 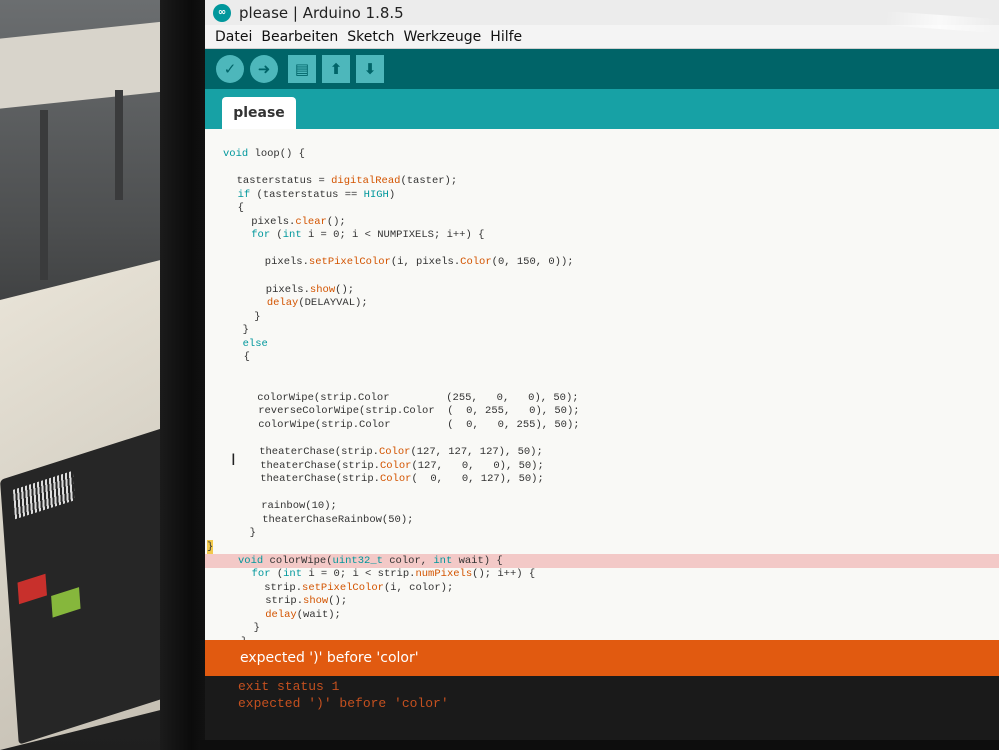 I want to click on arduino-infinity-icon: ∞, so click(x=222, y=12).